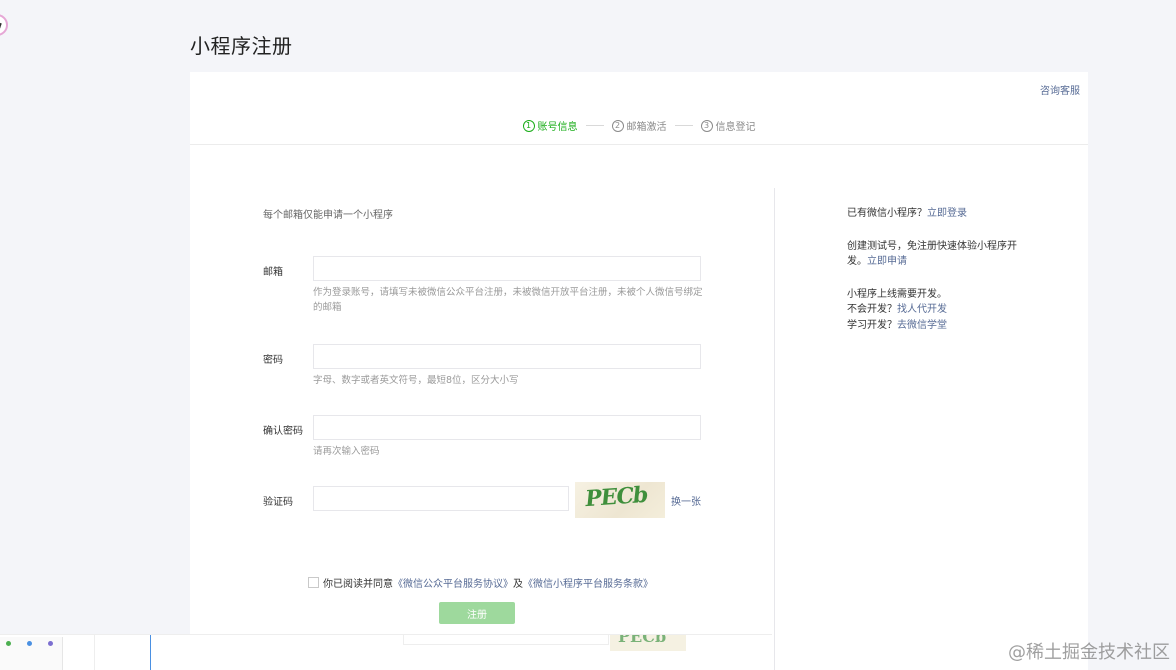 The height and width of the screenshot is (670, 1176). I want to click on password-label: 密码, so click(273, 360).